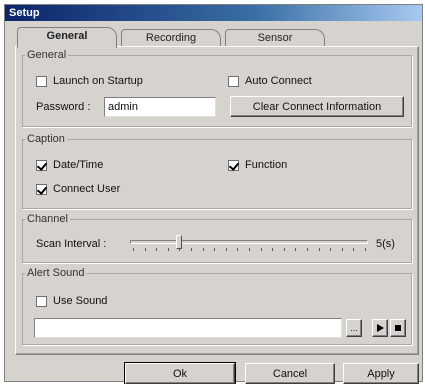 The width and height of the screenshot is (425, 384). I want to click on use-sound-box, so click(41, 301).